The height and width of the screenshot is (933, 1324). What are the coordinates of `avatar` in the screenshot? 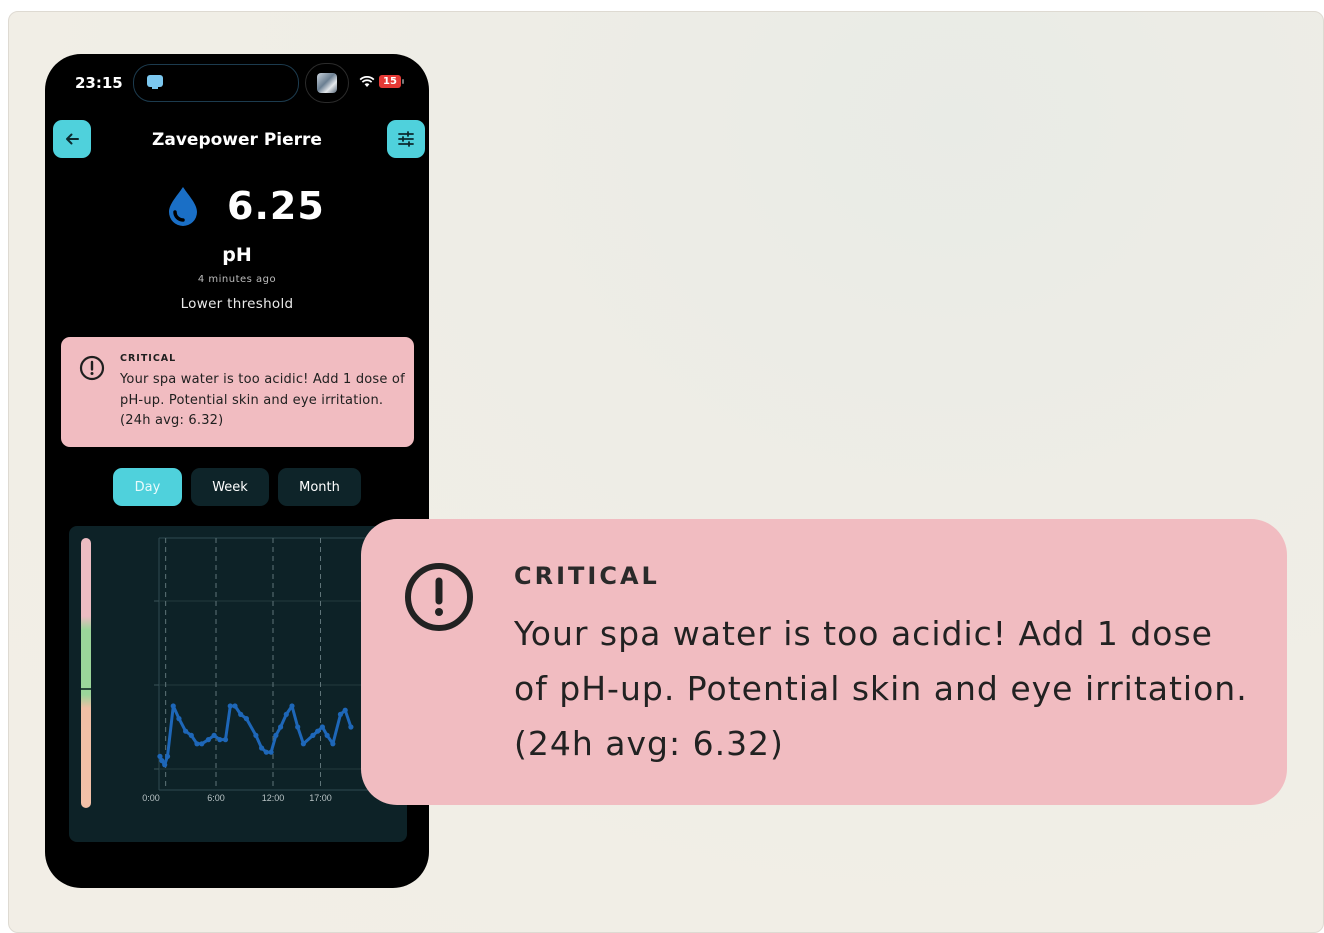 It's located at (327, 83).